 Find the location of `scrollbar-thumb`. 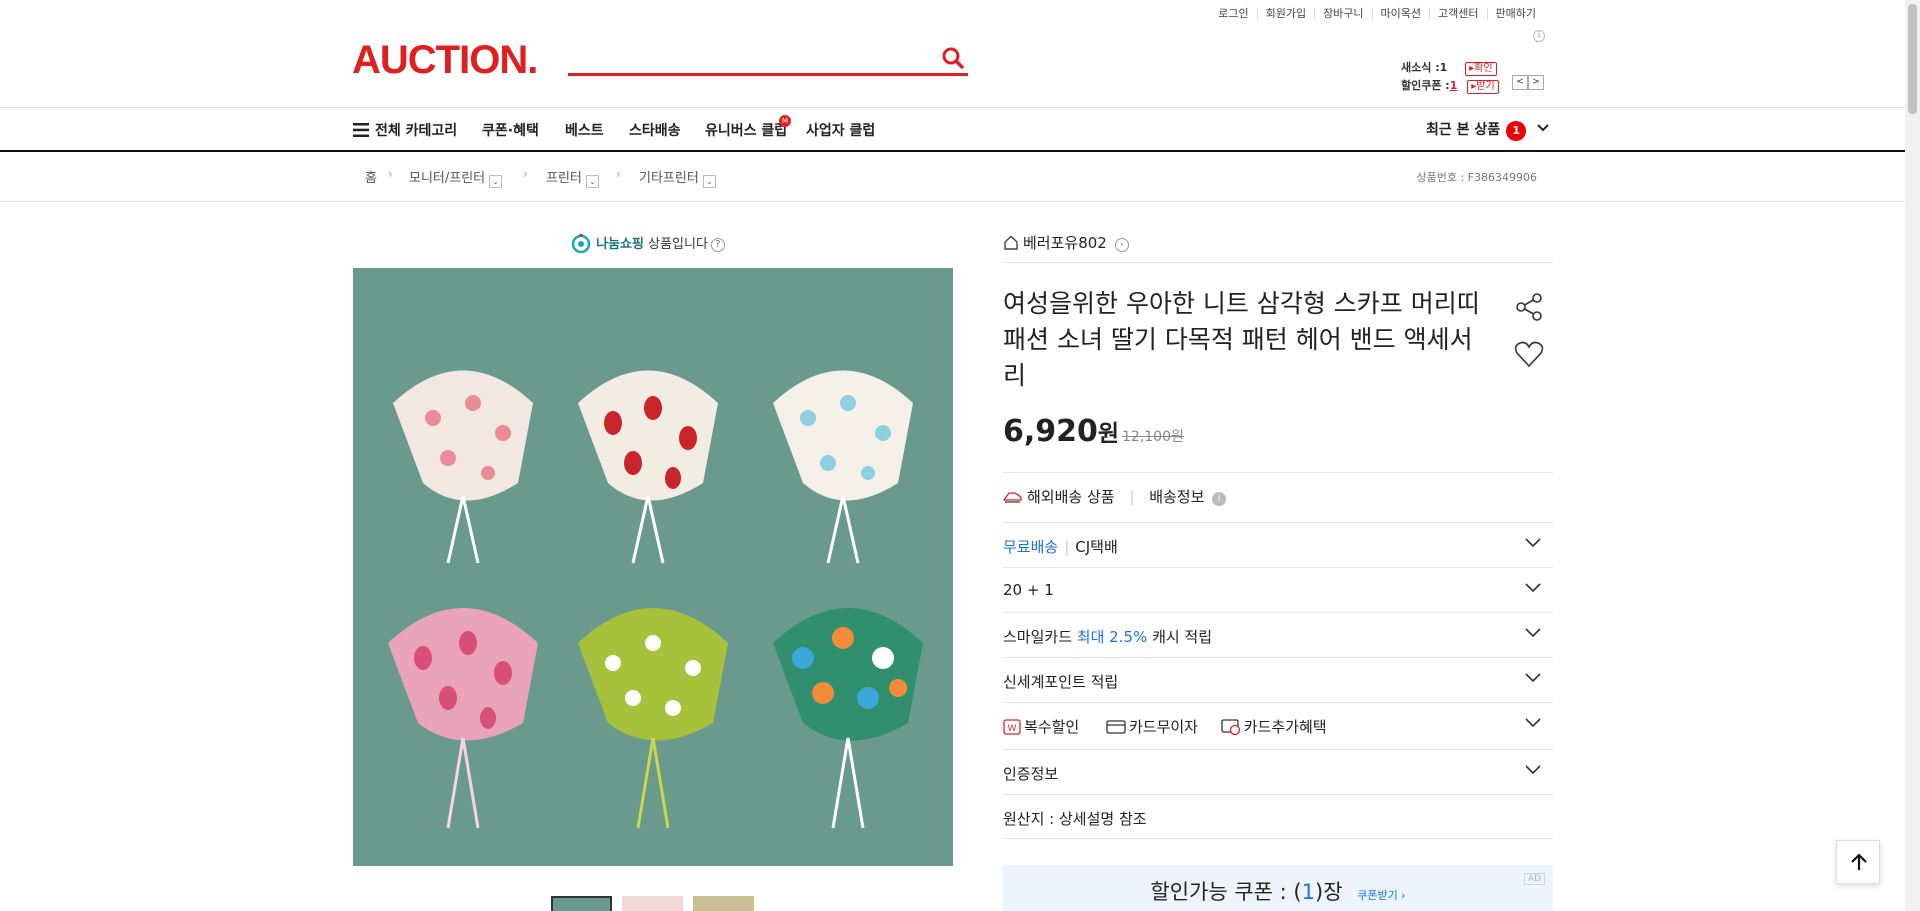

scrollbar-thumb is located at coordinates (1912, 59).